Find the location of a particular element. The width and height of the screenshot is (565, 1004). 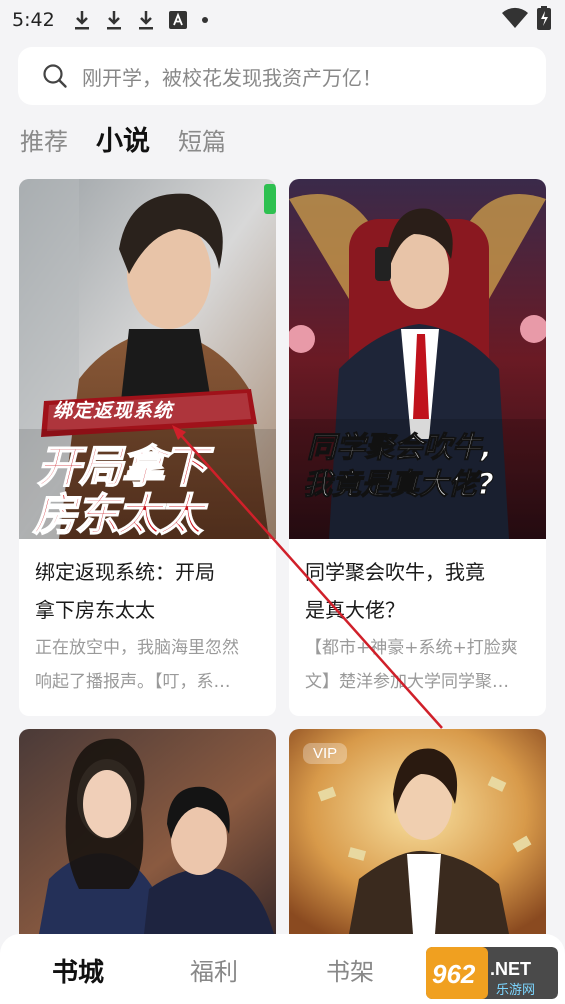

book-card is located at coordinates (147, 831).